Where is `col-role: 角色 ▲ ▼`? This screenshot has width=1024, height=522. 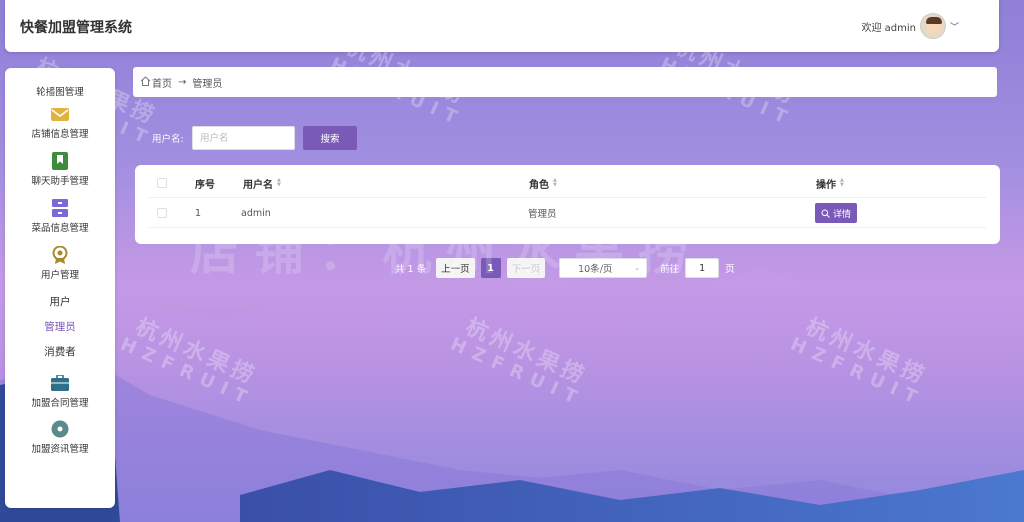
col-role: 角色 ▲ ▼ is located at coordinates (543, 183).